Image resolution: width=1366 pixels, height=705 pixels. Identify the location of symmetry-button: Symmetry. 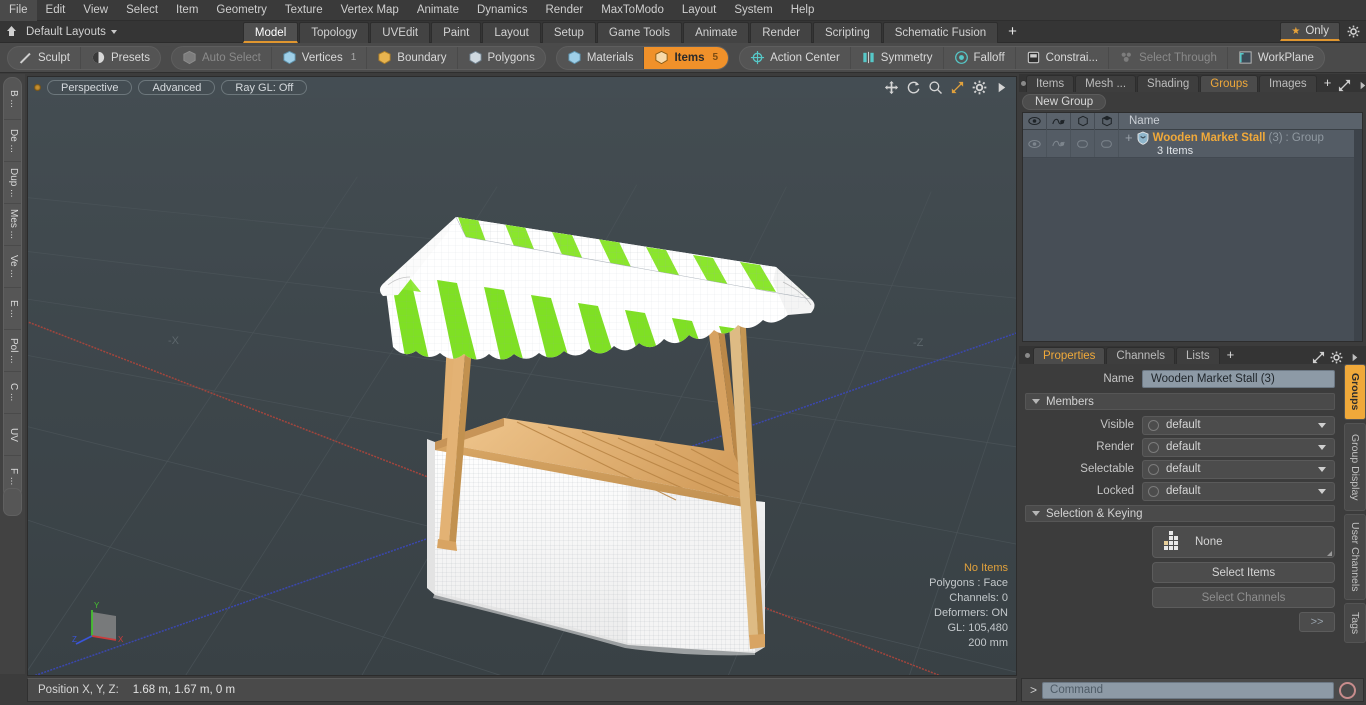
(897, 57).